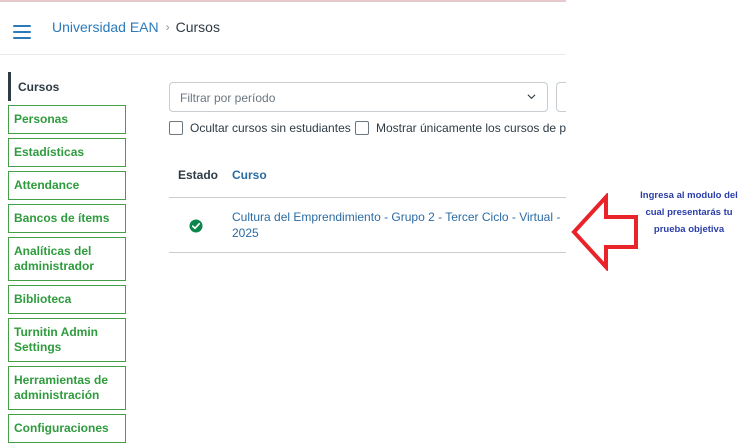 This screenshot has height=448, width=752. I want to click on hide-empty-courses-option: Ocultar cursos sin estudiantes, so click(260, 128).